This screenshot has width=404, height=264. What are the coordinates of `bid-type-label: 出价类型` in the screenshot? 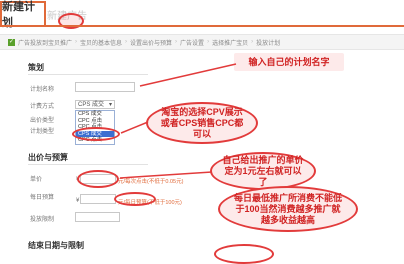 It's located at (42, 121).